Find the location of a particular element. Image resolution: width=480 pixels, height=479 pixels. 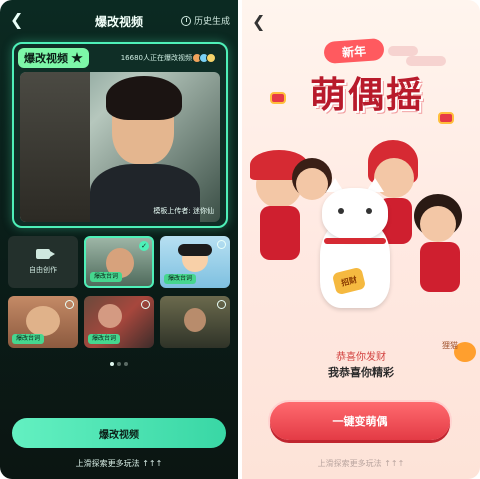

tile-hair is located at coordinates (195, 250).